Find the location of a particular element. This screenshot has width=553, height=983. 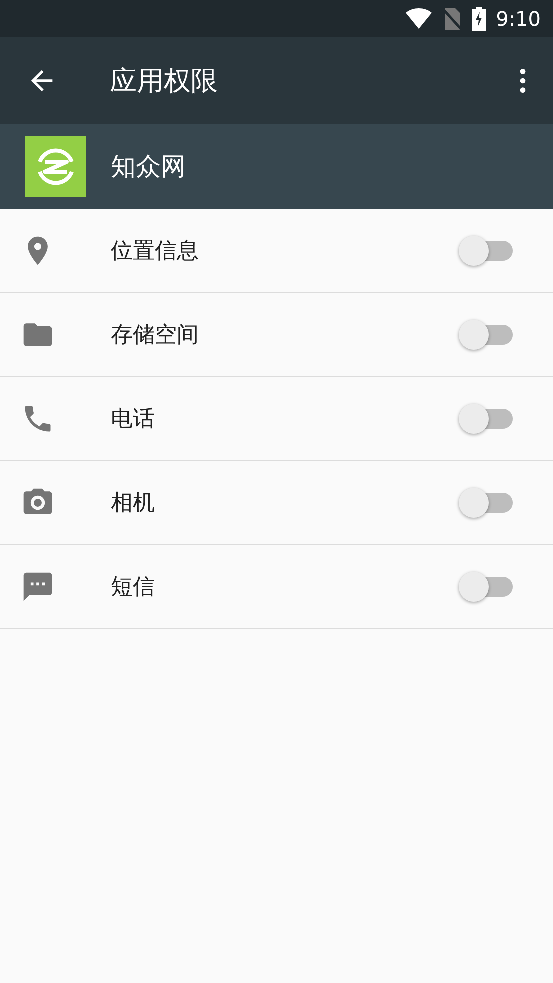

app-name: 知众网 is located at coordinates (148, 167).